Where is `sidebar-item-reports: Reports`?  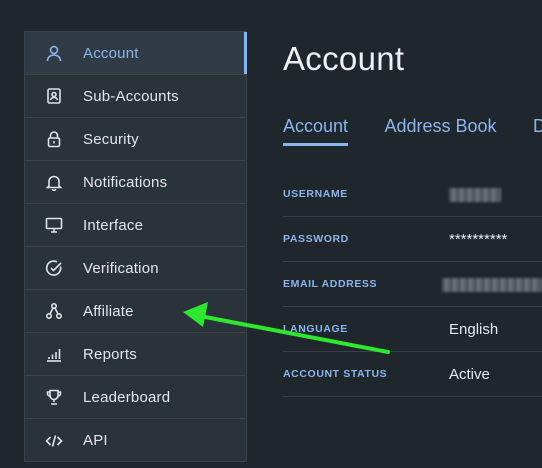
sidebar-item-reports: Reports is located at coordinates (135, 354).